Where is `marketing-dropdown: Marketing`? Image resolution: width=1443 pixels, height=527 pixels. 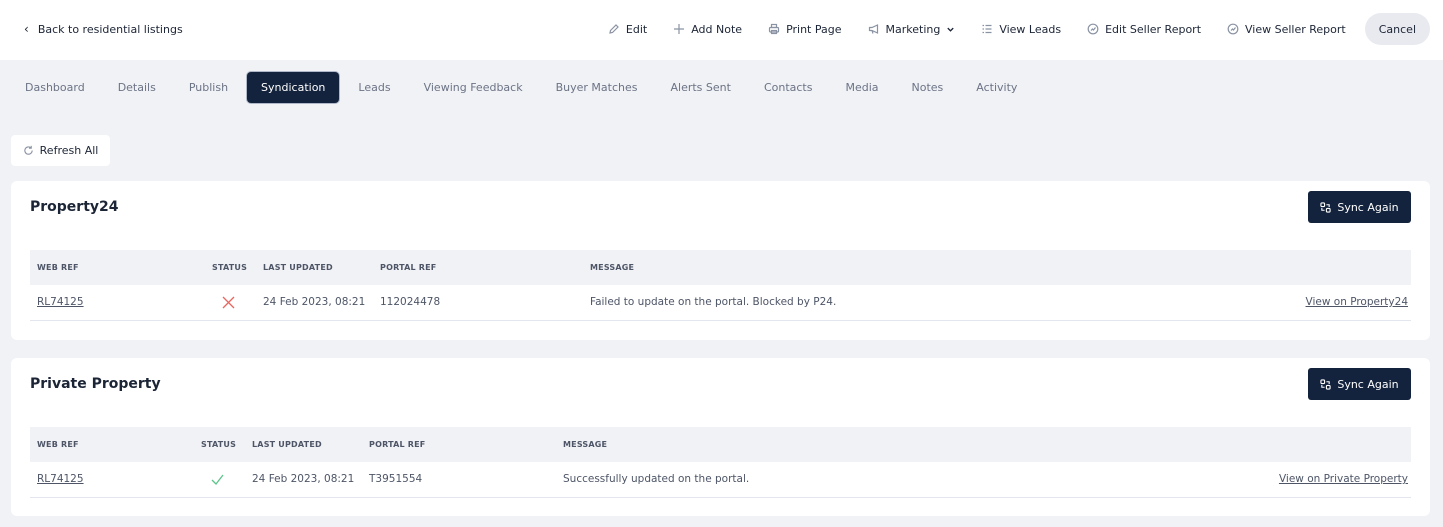
marketing-dropdown: Marketing is located at coordinates (912, 29).